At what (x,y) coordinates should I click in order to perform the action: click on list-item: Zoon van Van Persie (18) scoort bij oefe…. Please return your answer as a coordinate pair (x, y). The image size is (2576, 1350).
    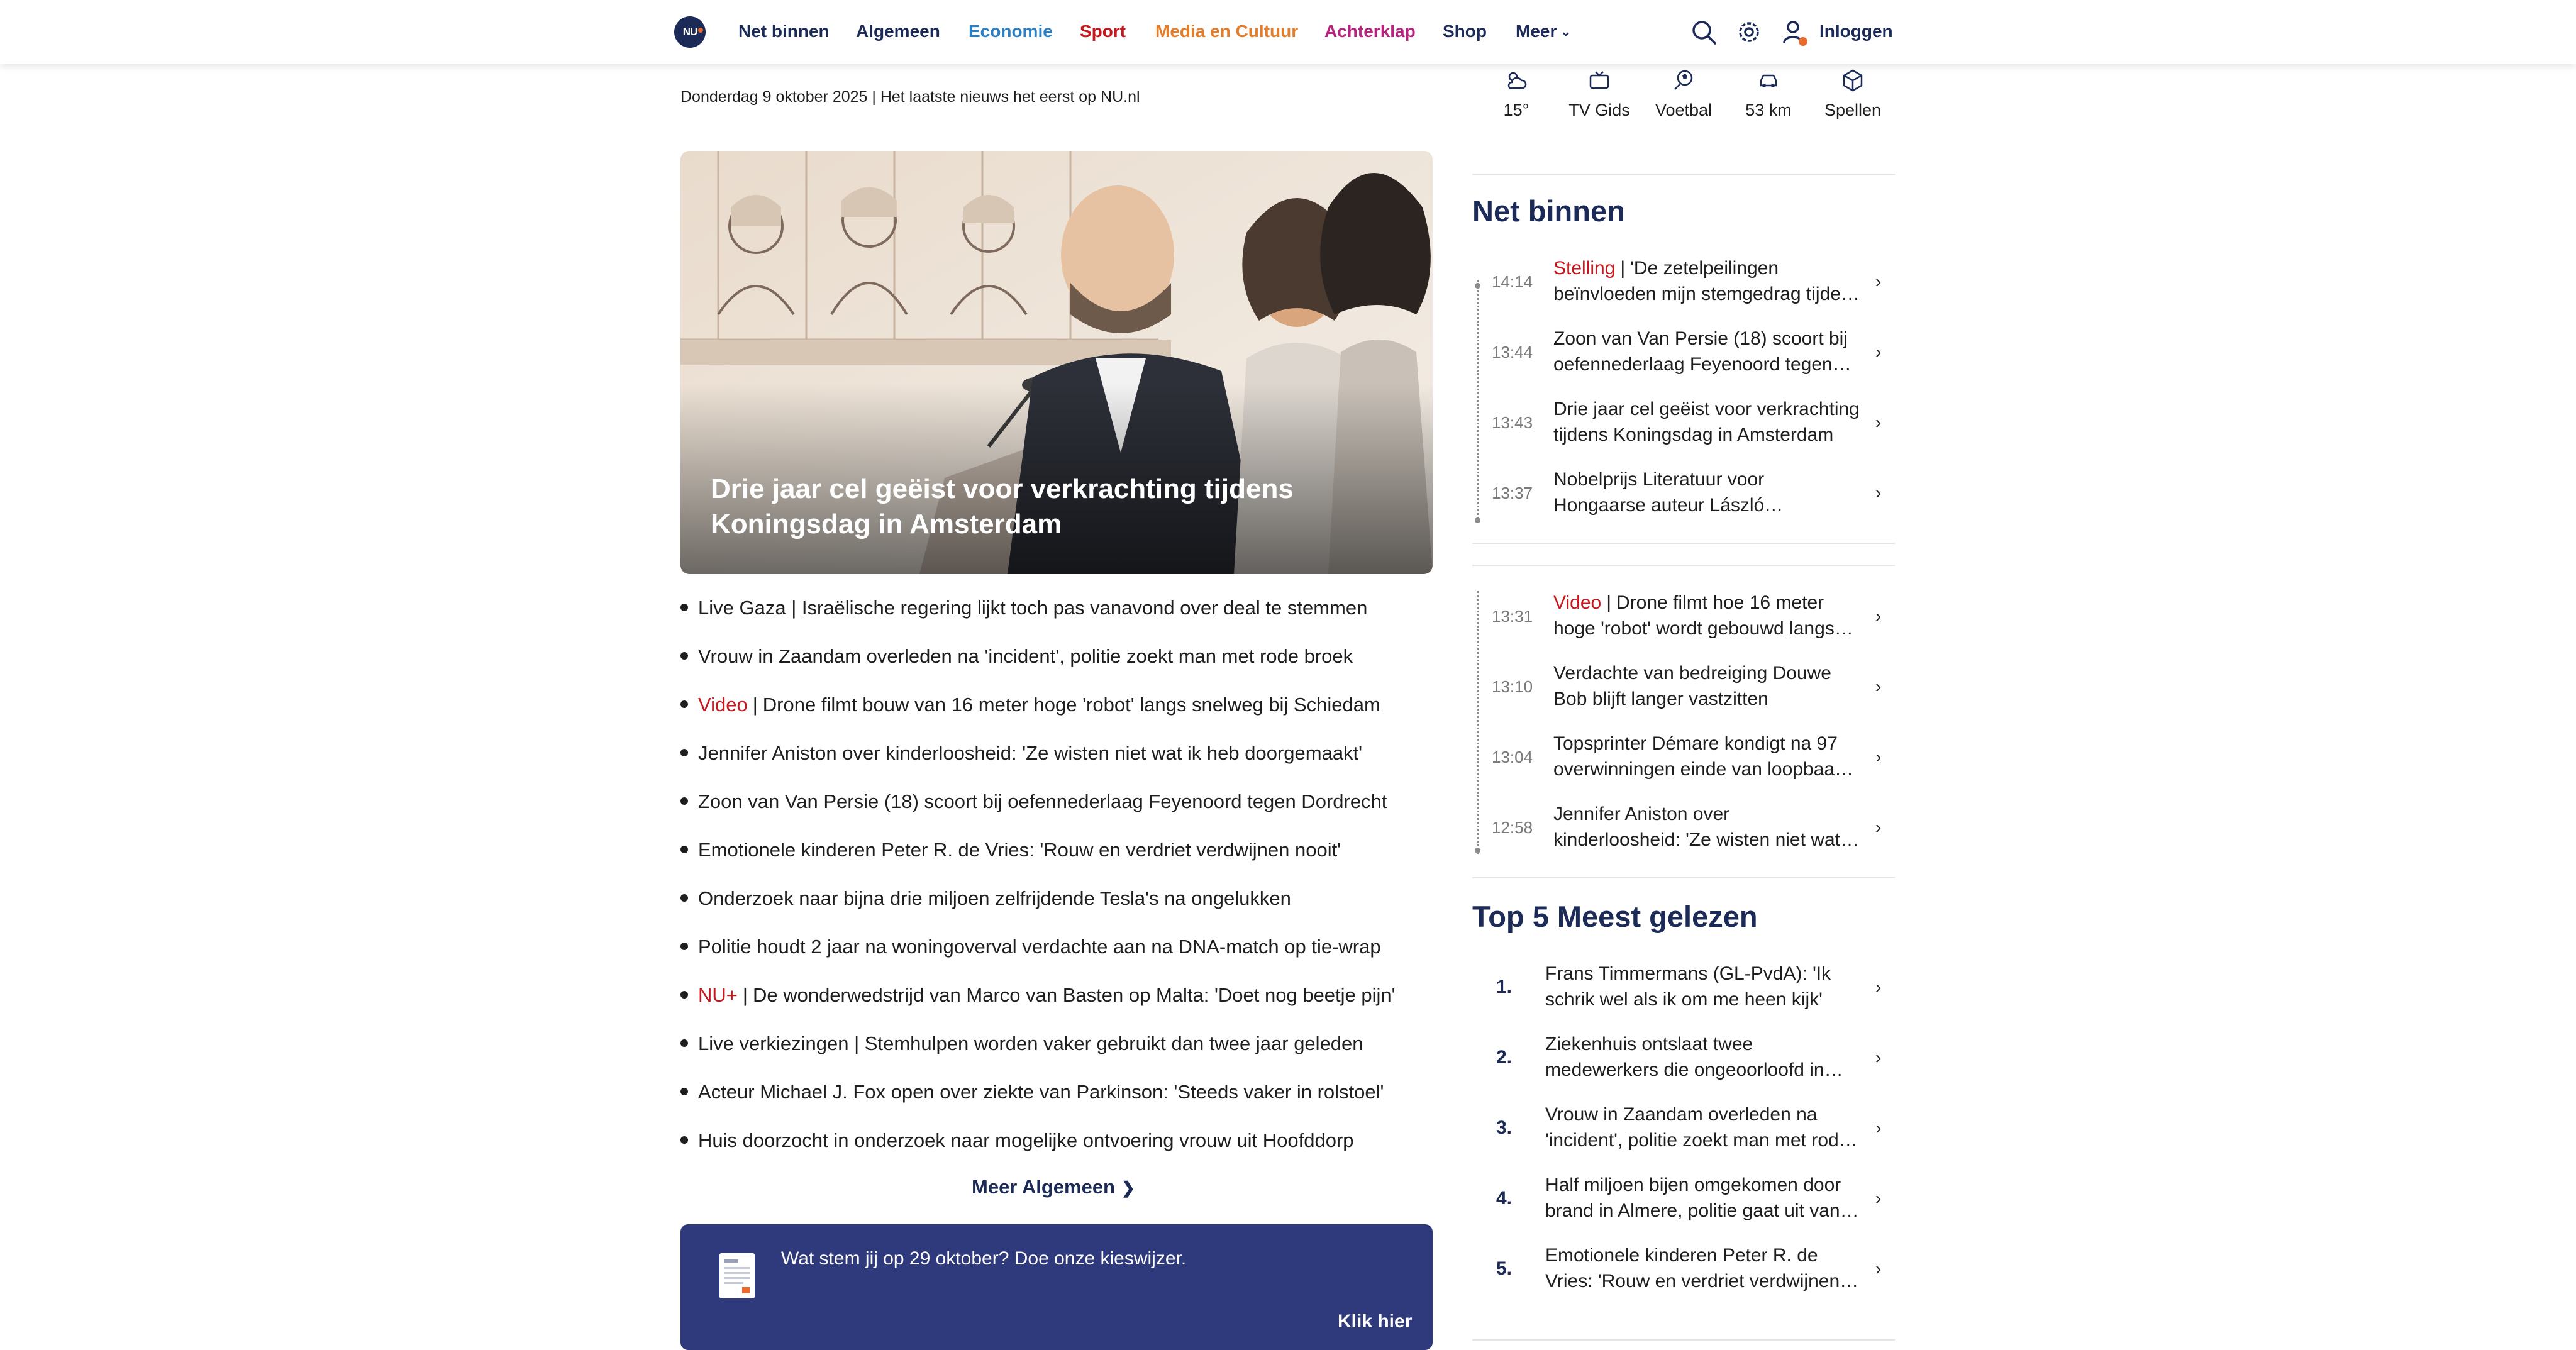
    Looking at the image, I should click on (1038, 810).